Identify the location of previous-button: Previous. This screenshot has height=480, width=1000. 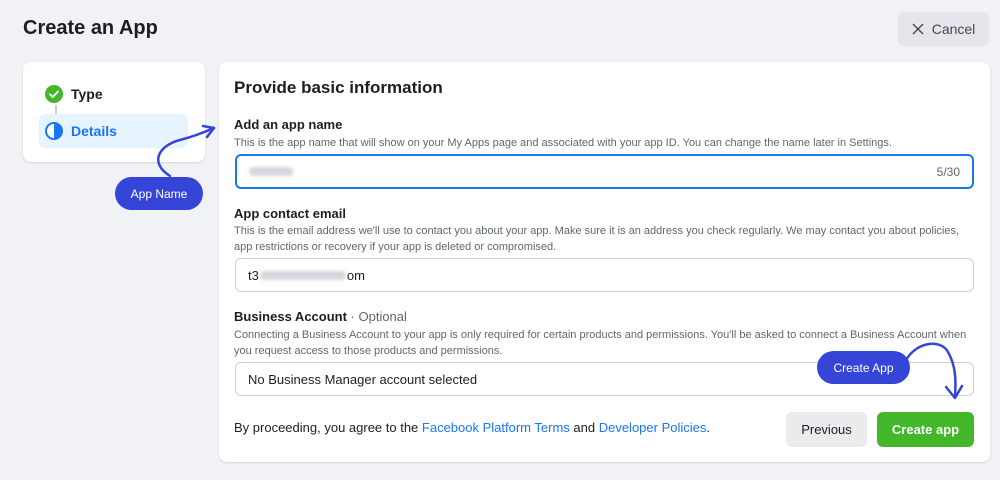
(826, 429).